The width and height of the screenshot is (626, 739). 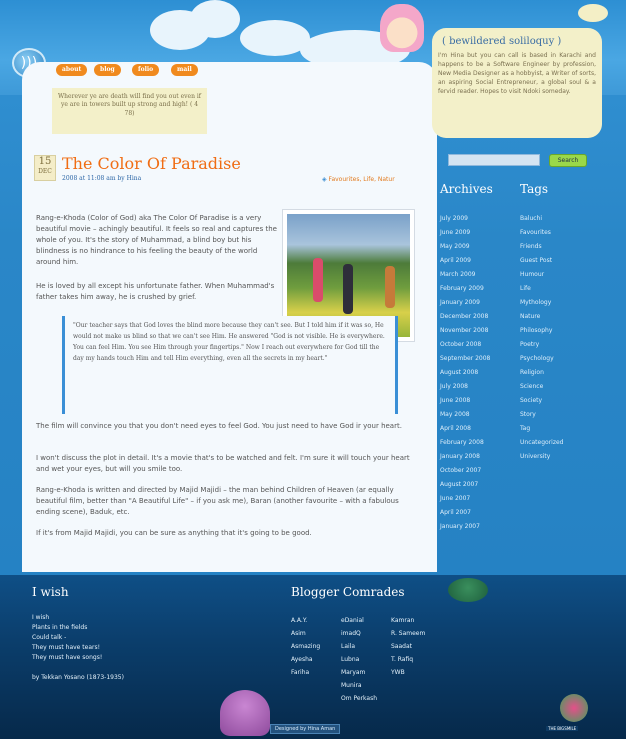 What do you see at coordinates (67, 657) in the screenshot?
I see `poem-line: They must have songs!` at bounding box center [67, 657].